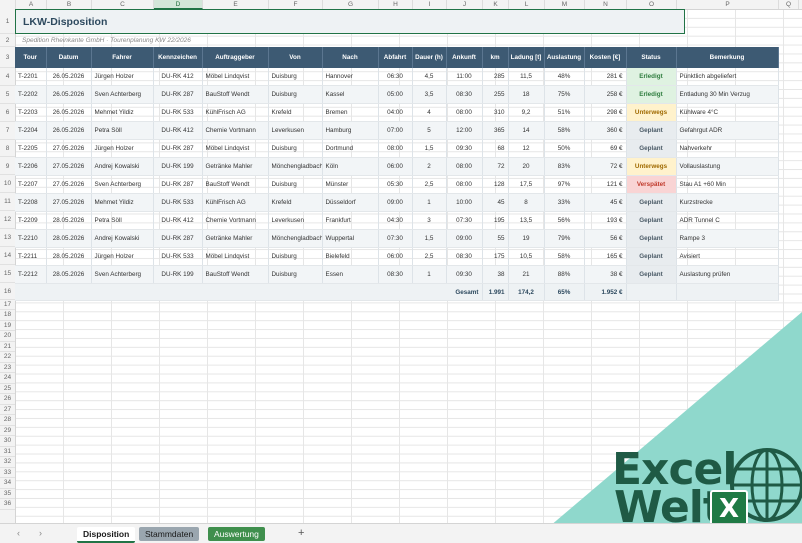  What do you see at coordinates (396, 4) in the screenshot?
I see `column-header: H` at bounding box center [396, 4].